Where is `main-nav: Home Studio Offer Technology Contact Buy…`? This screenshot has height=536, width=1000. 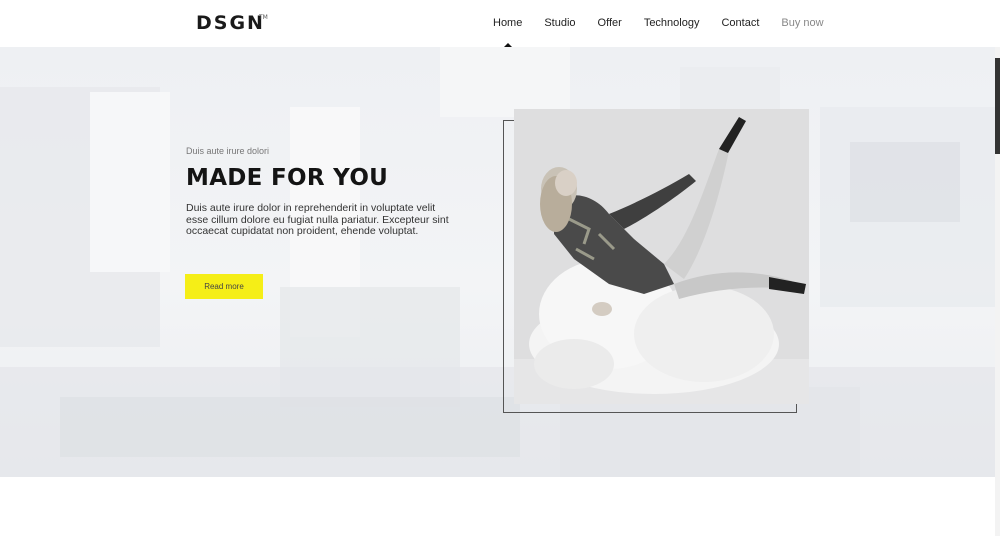 main-nav: Home Studio Offer Technology Contact Buy… is located at coordinates (658, 23).